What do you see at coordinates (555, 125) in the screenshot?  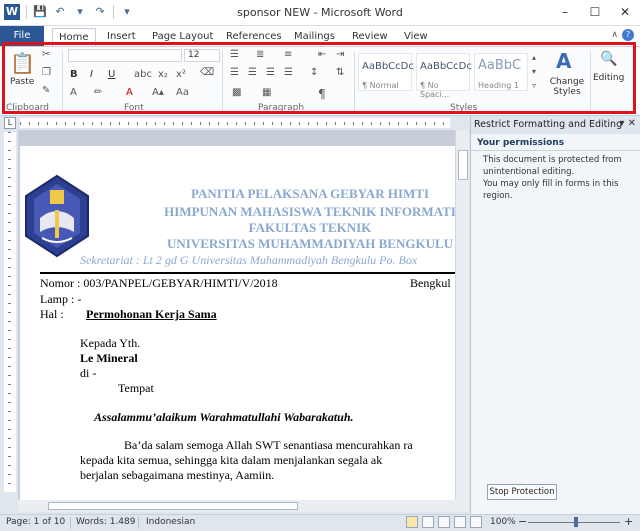 I see `pane-title: Restrict Formatting and Editing` at bounding box center [555, 125].